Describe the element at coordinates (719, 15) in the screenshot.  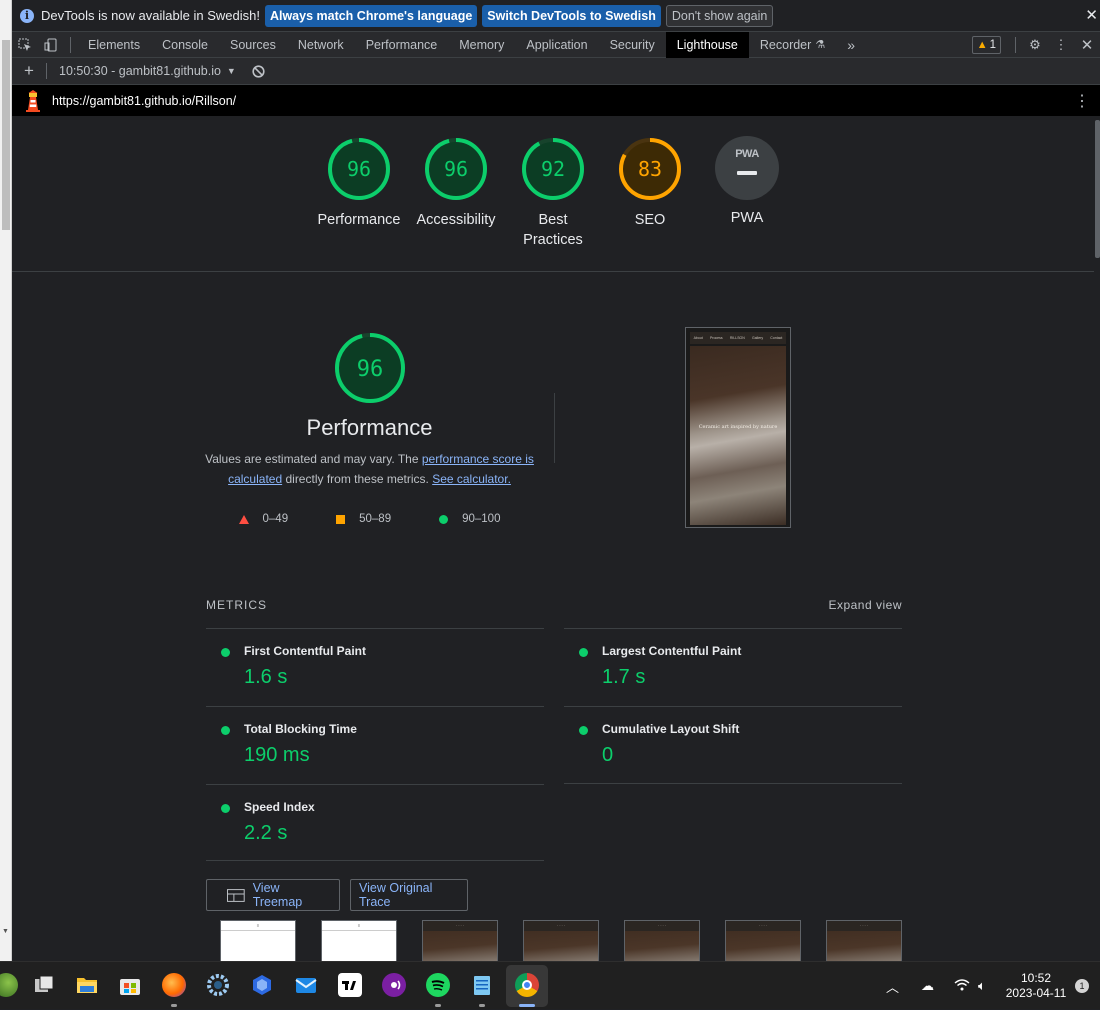
I see `dont-show-again-button: Don't show again` at that location.